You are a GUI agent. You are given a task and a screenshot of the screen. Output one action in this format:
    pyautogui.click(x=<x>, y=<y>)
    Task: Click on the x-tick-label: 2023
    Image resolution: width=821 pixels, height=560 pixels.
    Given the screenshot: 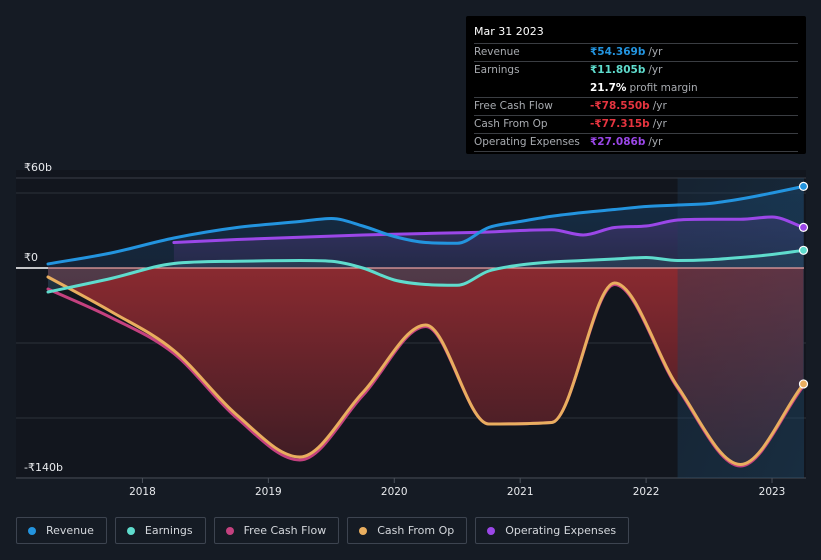 What is the action you would take?
    pyautogui.click(x=772, y=492)
    